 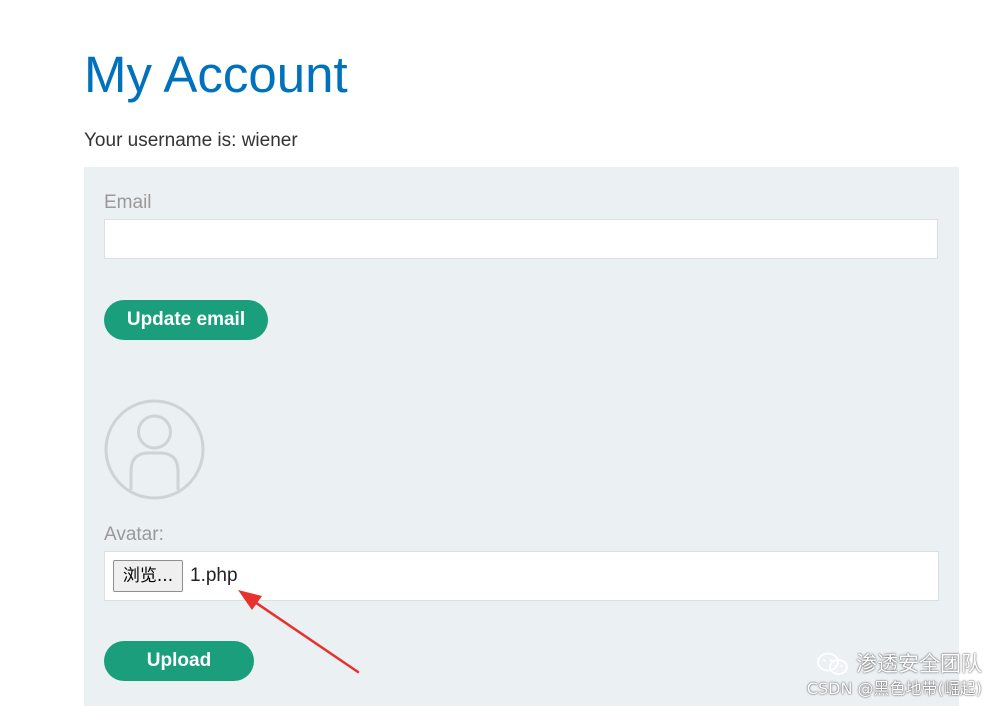 What do you see at coordinates (521, 239) in the screenshot?
I see `email-input` at bounding box center [521, 239].